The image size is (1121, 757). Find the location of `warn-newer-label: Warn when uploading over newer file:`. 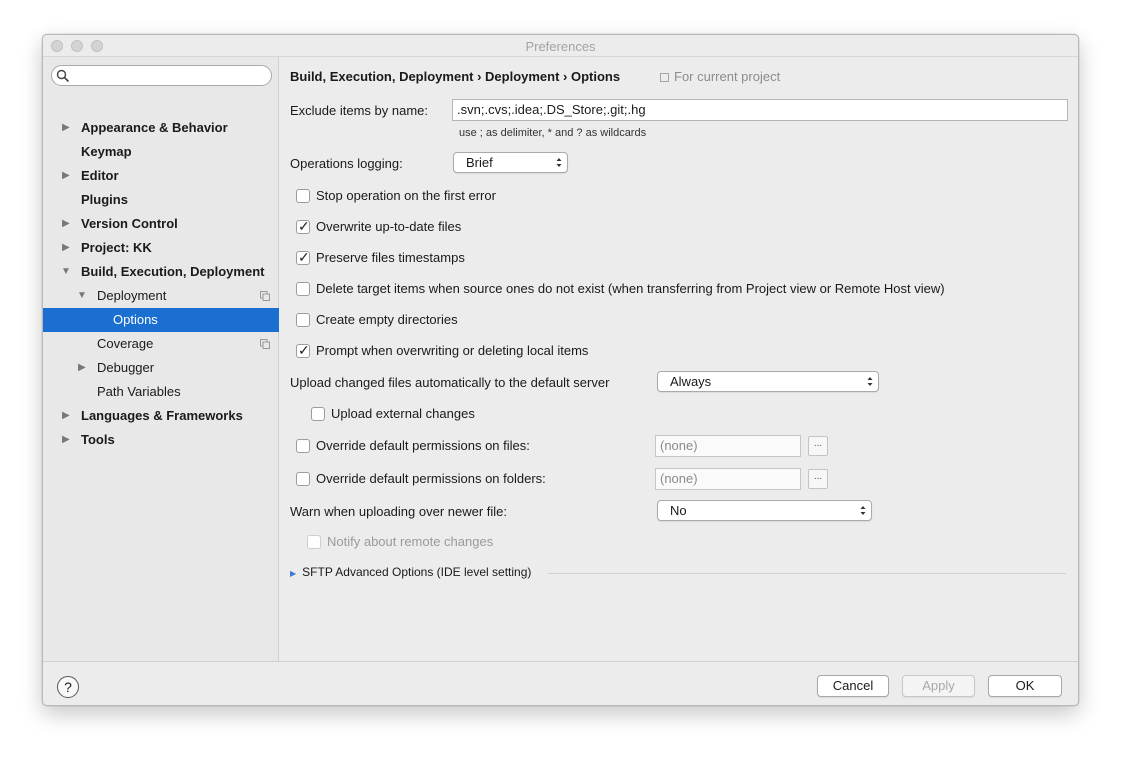

warn-newer-label: Warn when uploading over newer file: is located at coordinates (399, 511).